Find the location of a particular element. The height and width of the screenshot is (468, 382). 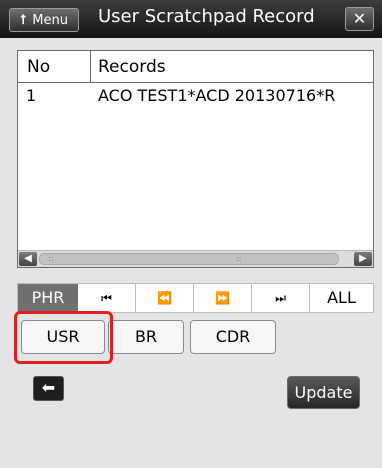

update-button: Update is located at coordinates (323, 392).